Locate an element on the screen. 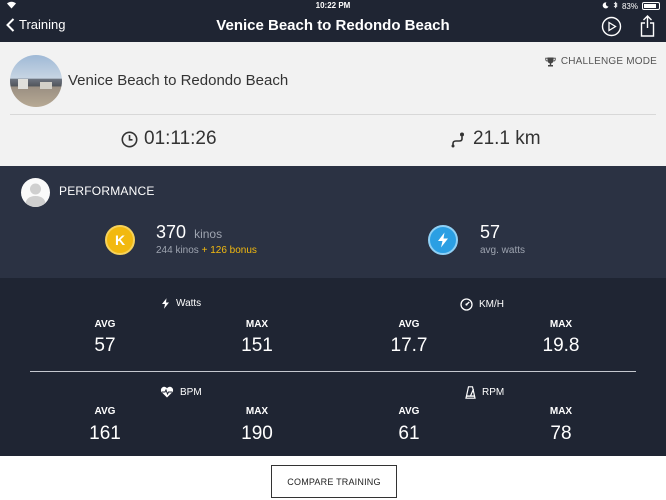 Image resolution: width=666 pixels, height=500 pixels. performance-title: PERFORMANCE is located at coordinates (107, 191).